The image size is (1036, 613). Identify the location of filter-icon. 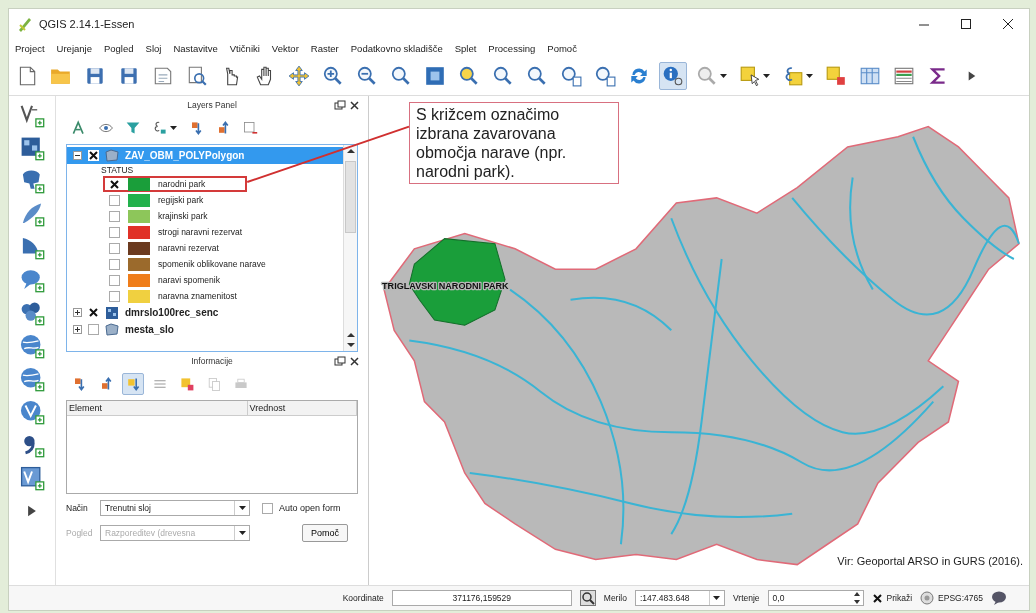
(133, 128).